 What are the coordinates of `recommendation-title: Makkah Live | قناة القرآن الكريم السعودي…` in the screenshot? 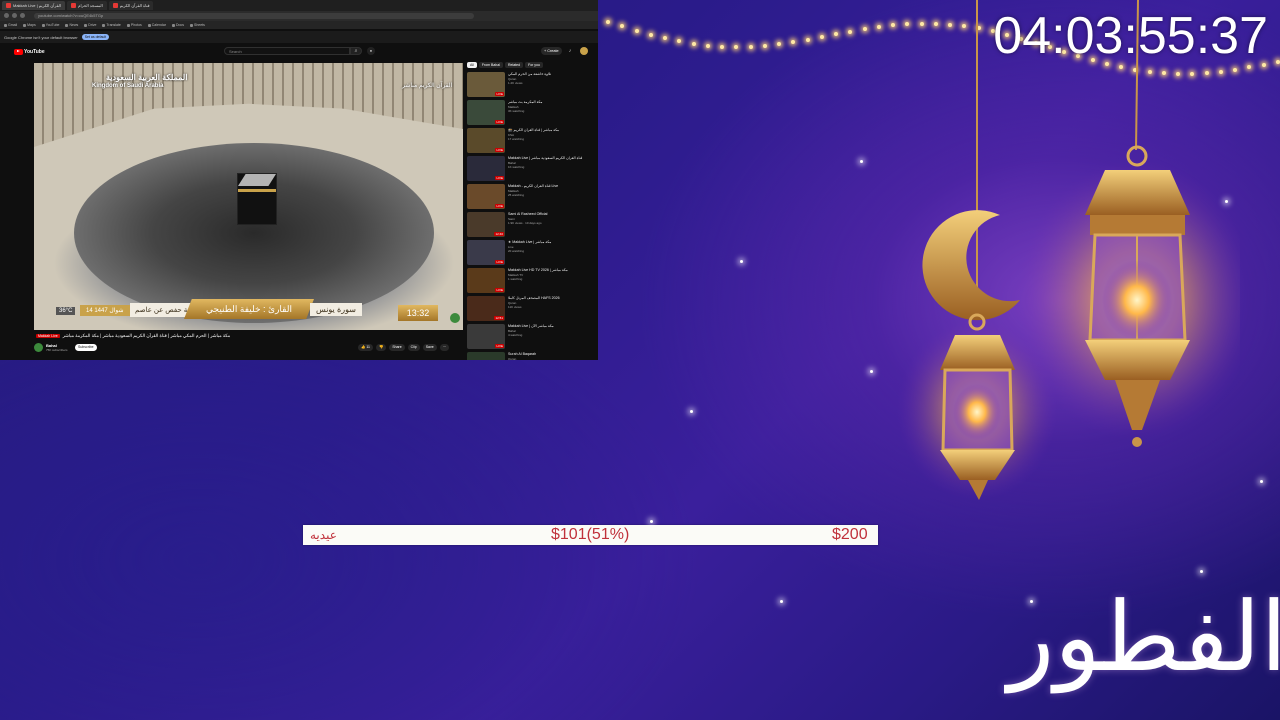 It's located at (545, 158).